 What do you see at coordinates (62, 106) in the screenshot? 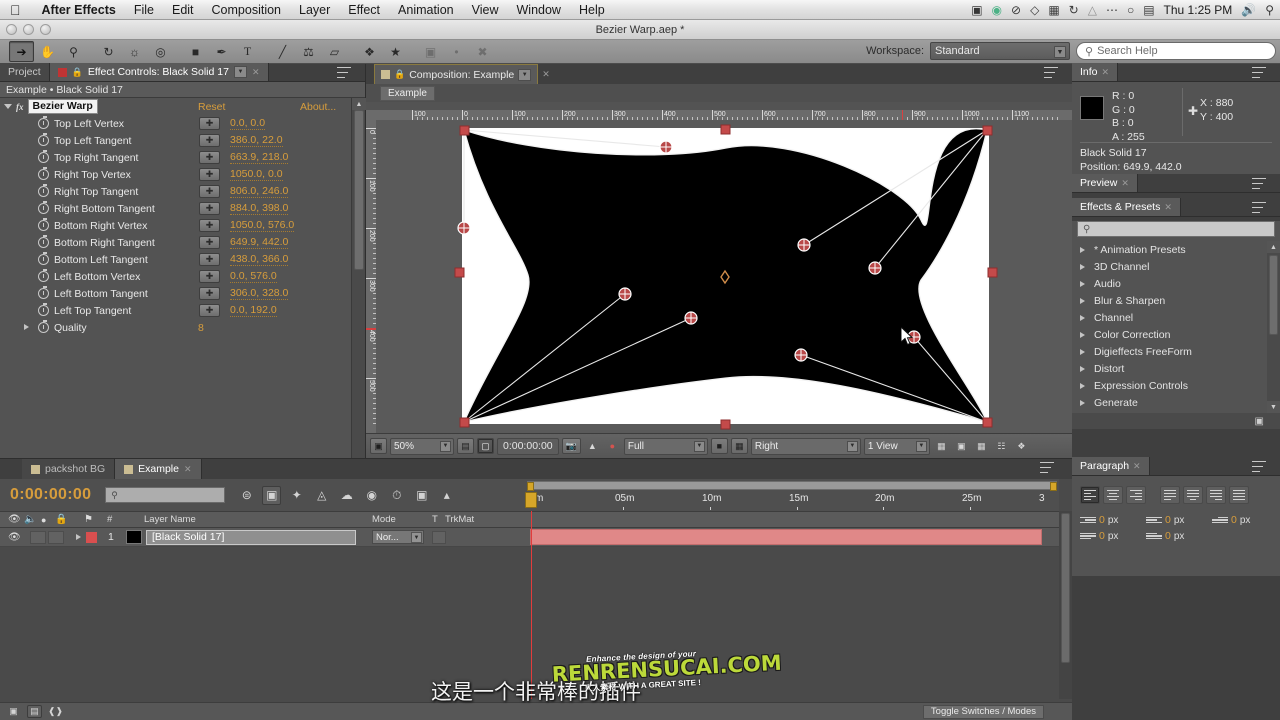
I see `effect-name: Bezier Warp` at bounding box center [62, 106].